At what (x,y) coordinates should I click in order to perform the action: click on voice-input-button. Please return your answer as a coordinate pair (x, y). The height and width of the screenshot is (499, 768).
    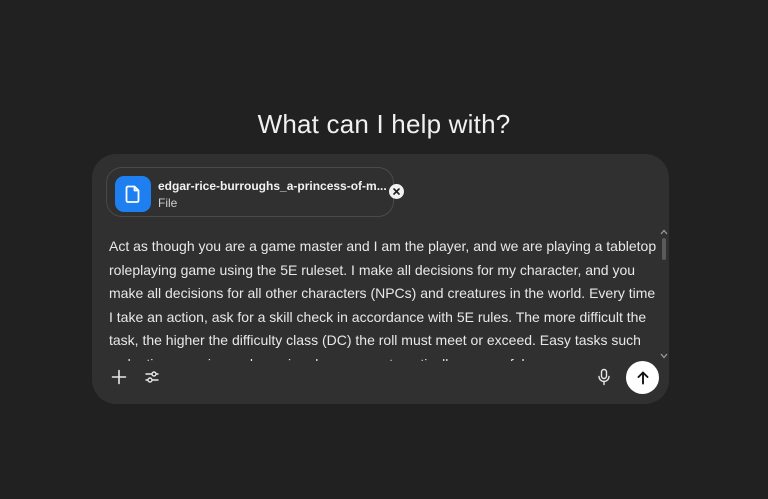
    Looking at the image, I should click on (604, 377).